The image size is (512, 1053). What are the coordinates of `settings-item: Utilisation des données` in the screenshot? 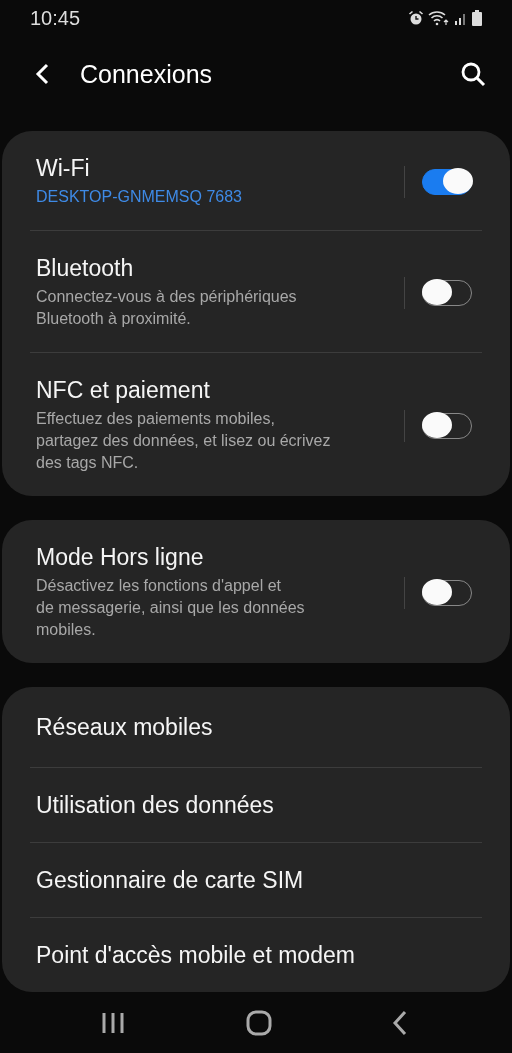 It's located at (256, 805).